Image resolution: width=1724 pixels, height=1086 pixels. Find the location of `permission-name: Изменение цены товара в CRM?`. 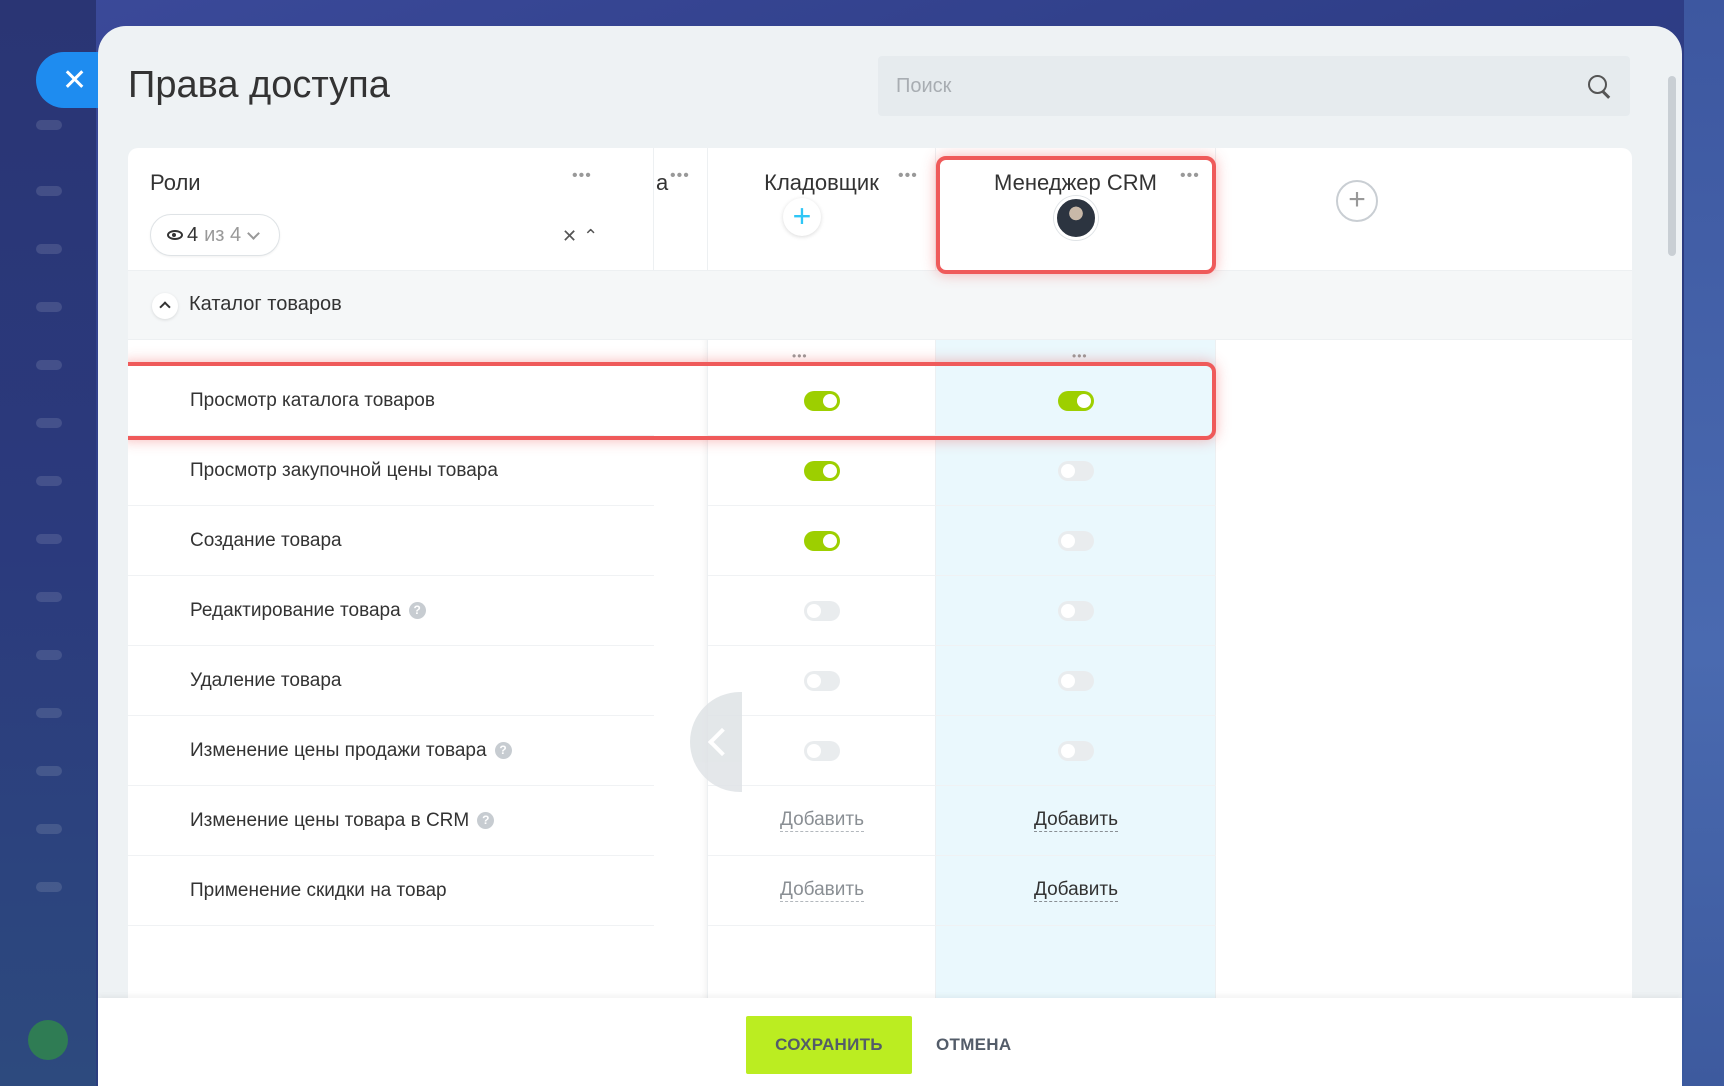

permission-name: Изменение цены товара в CRM? is located at coordinates (391, 821).